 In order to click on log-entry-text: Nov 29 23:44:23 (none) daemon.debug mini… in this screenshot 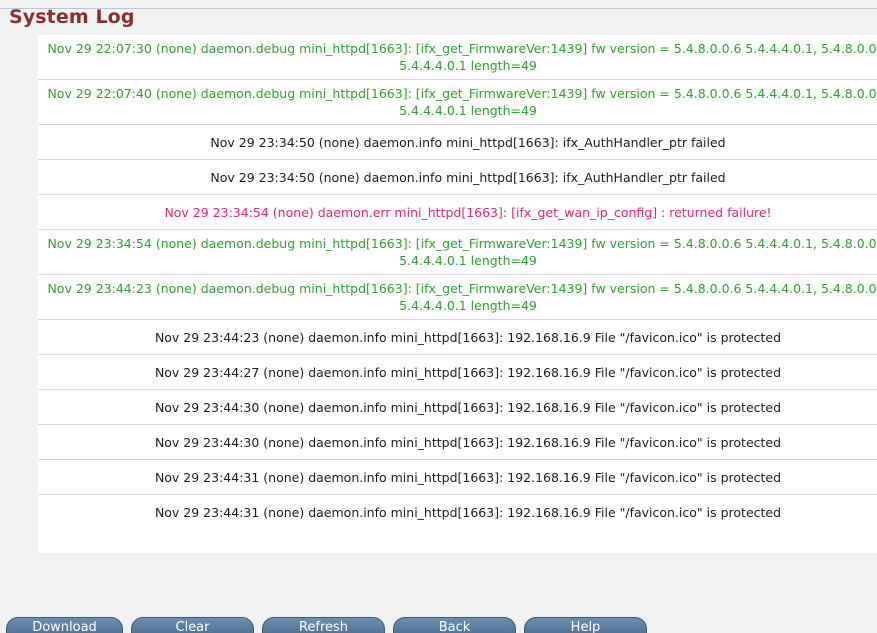, I will do `click(462, 297)`.